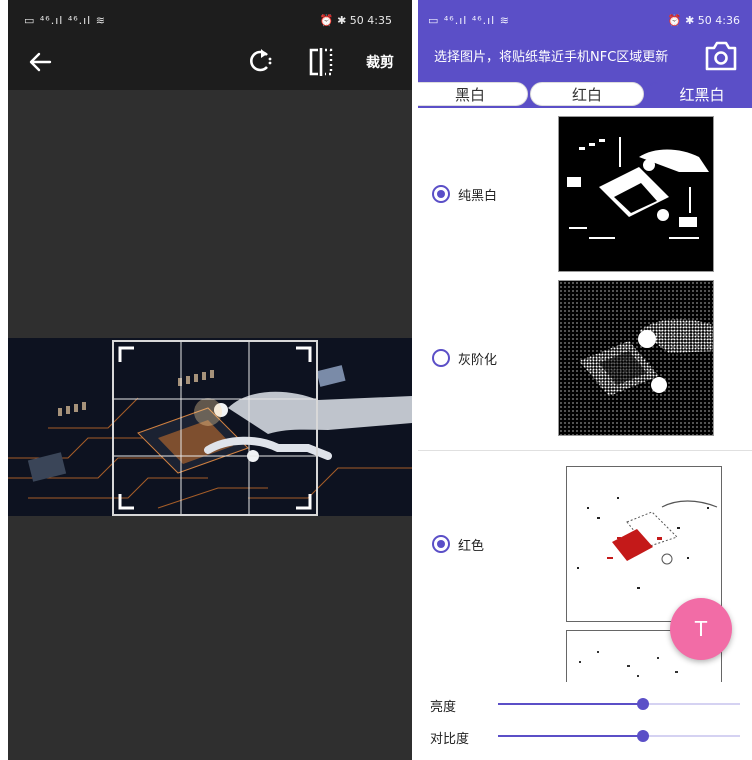 The image size is (752, 760). Describe the element at coordinates (321, 62) in the screenshot. I see `flip-icon` at that location.